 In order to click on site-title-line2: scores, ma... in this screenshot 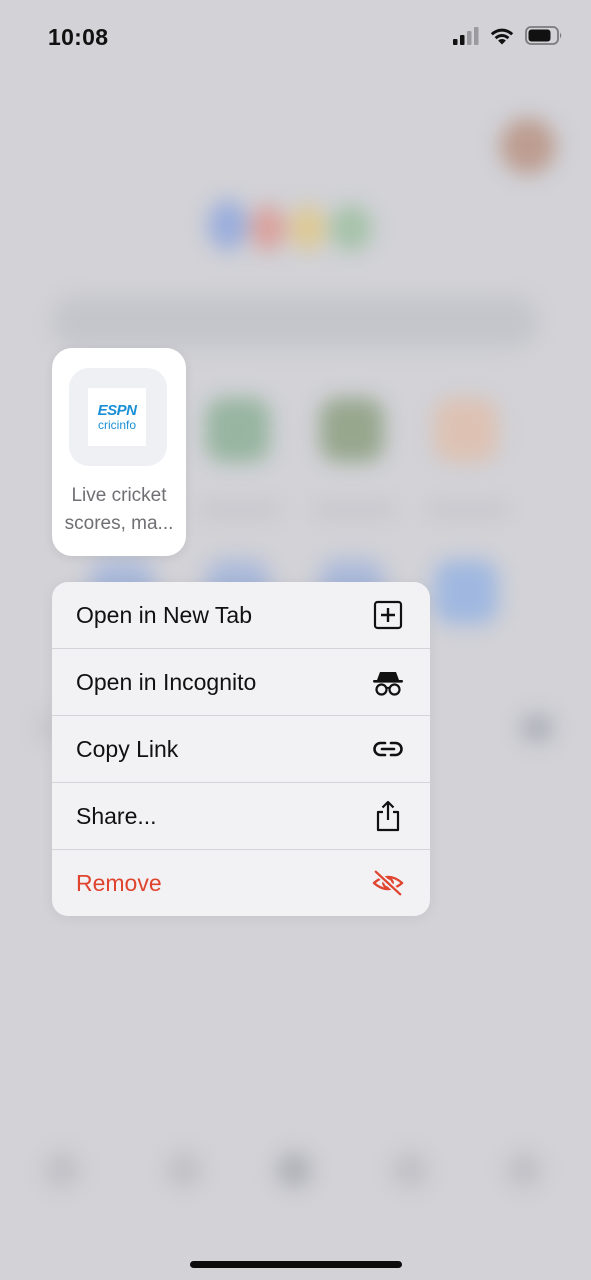, I will do `click(119, 523)`.